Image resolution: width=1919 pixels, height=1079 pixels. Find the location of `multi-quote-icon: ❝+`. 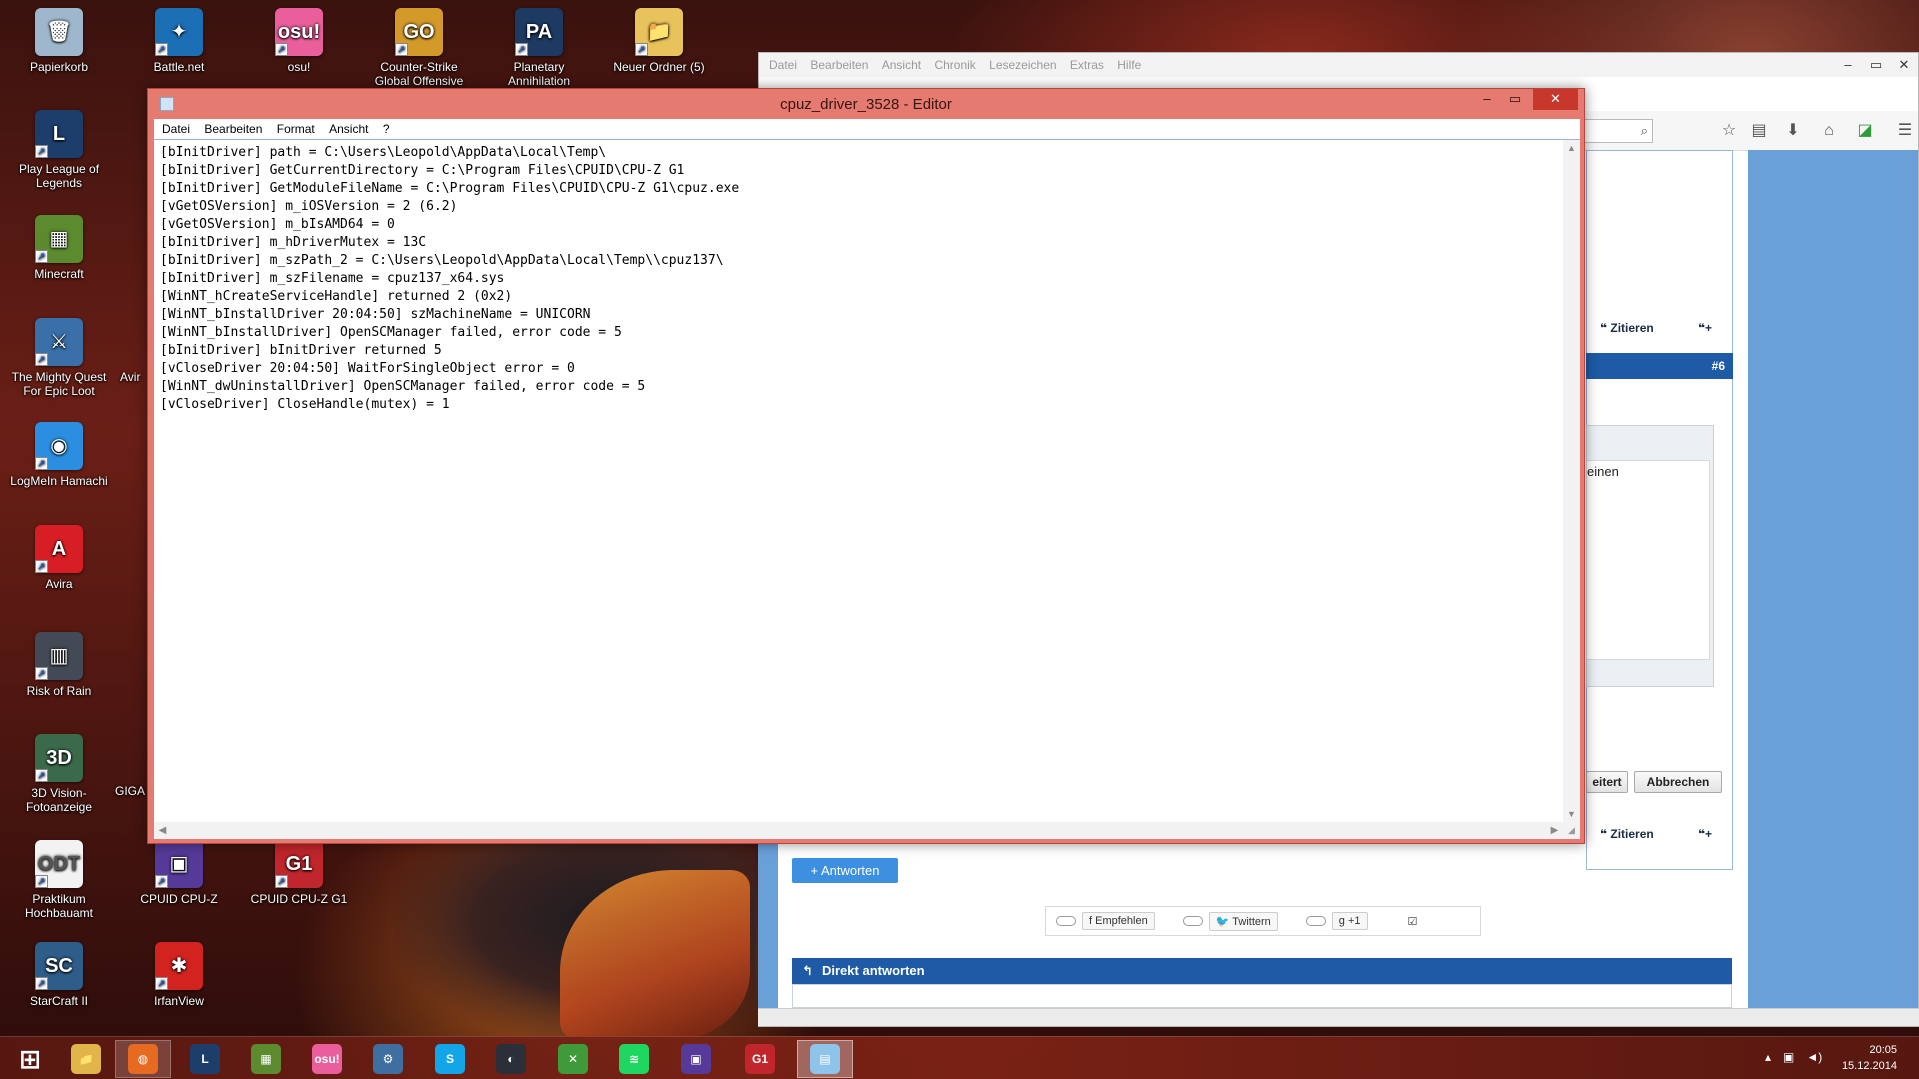

multi-quote-icon: ❝+ is located at coordinates (1705, 328).